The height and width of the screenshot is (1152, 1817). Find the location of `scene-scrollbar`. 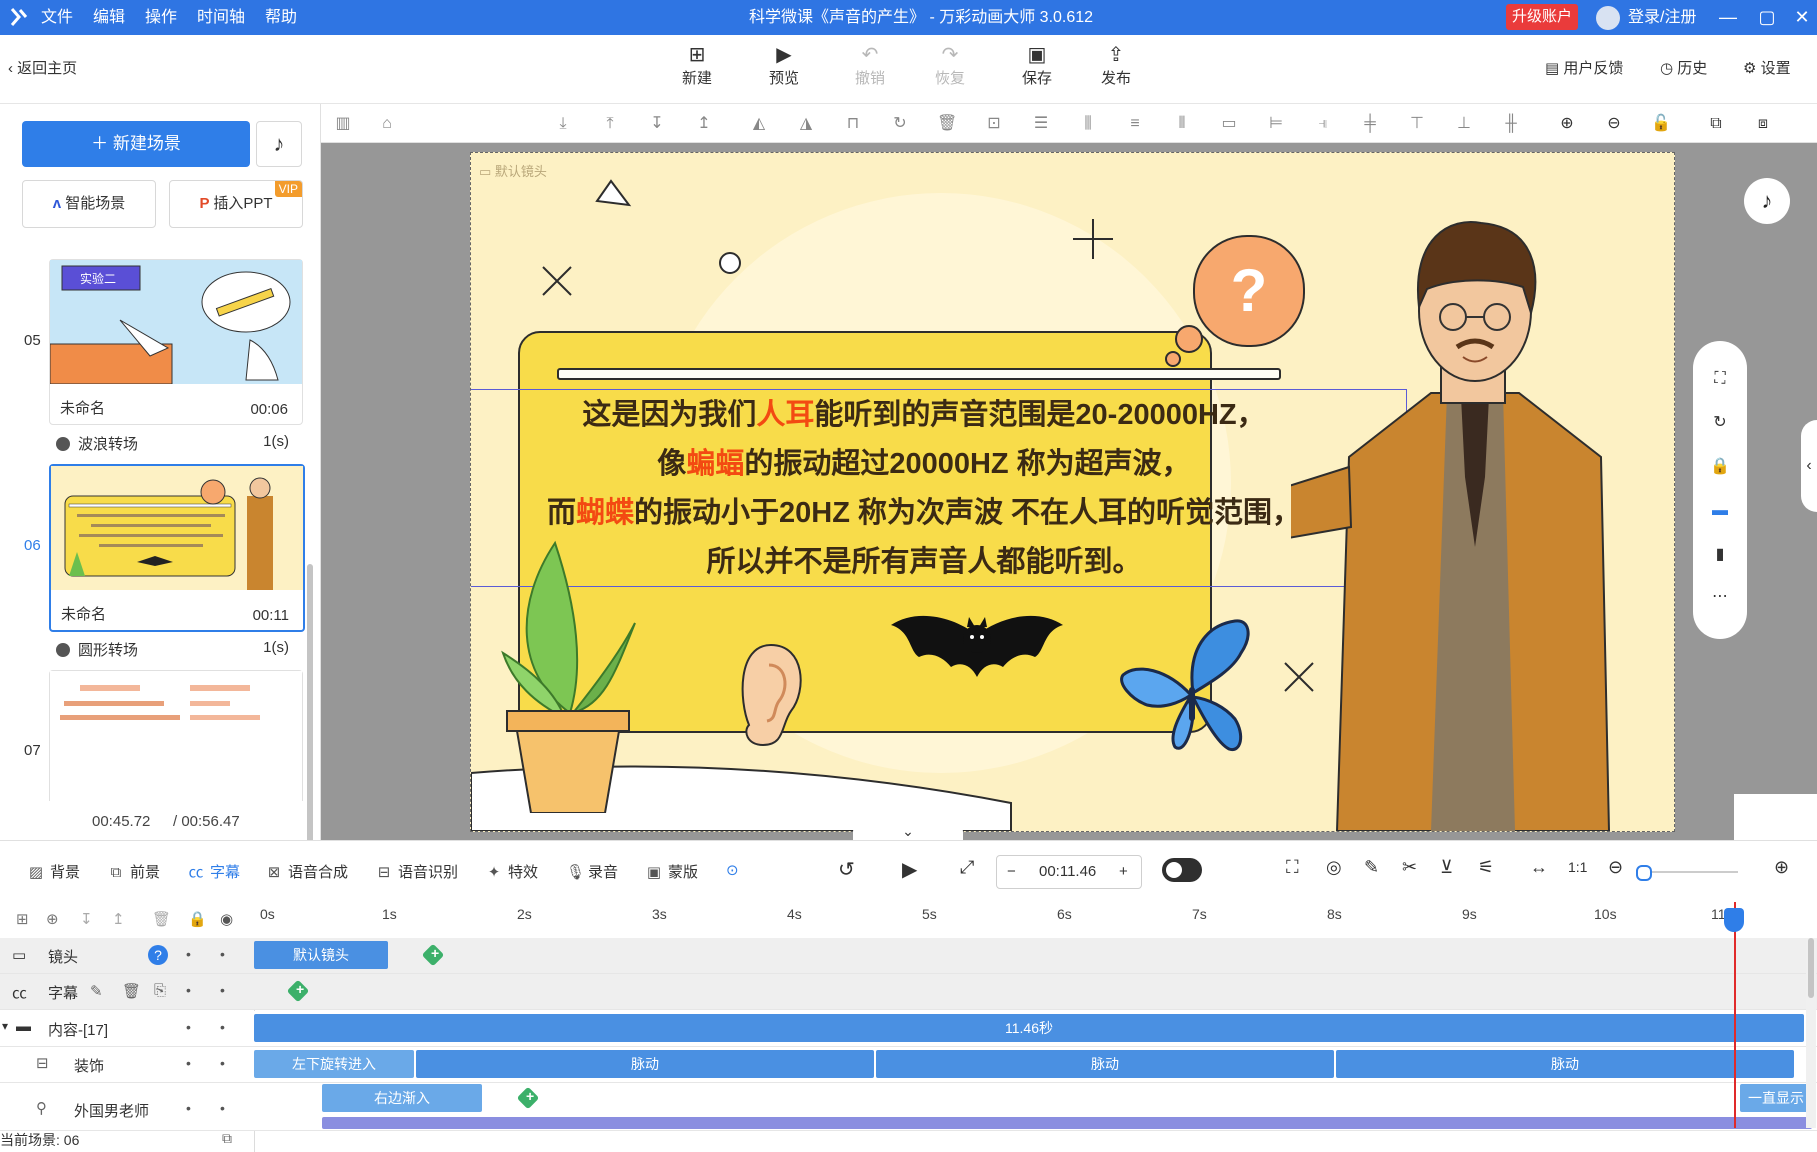

scene-scrollbar is located at coordinates (310, 717).